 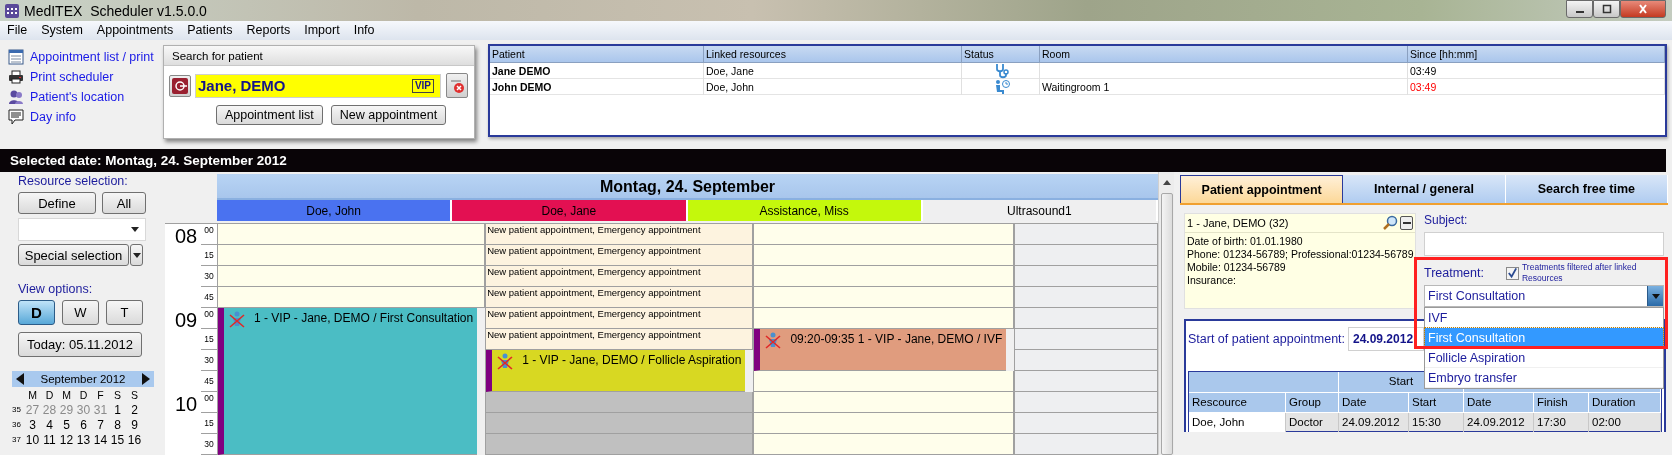 What do you see at coordinates (1544, 378) in the screenshot?
I see `dropdown-option: Embryo transfer` at bounding box center [1544, 378].